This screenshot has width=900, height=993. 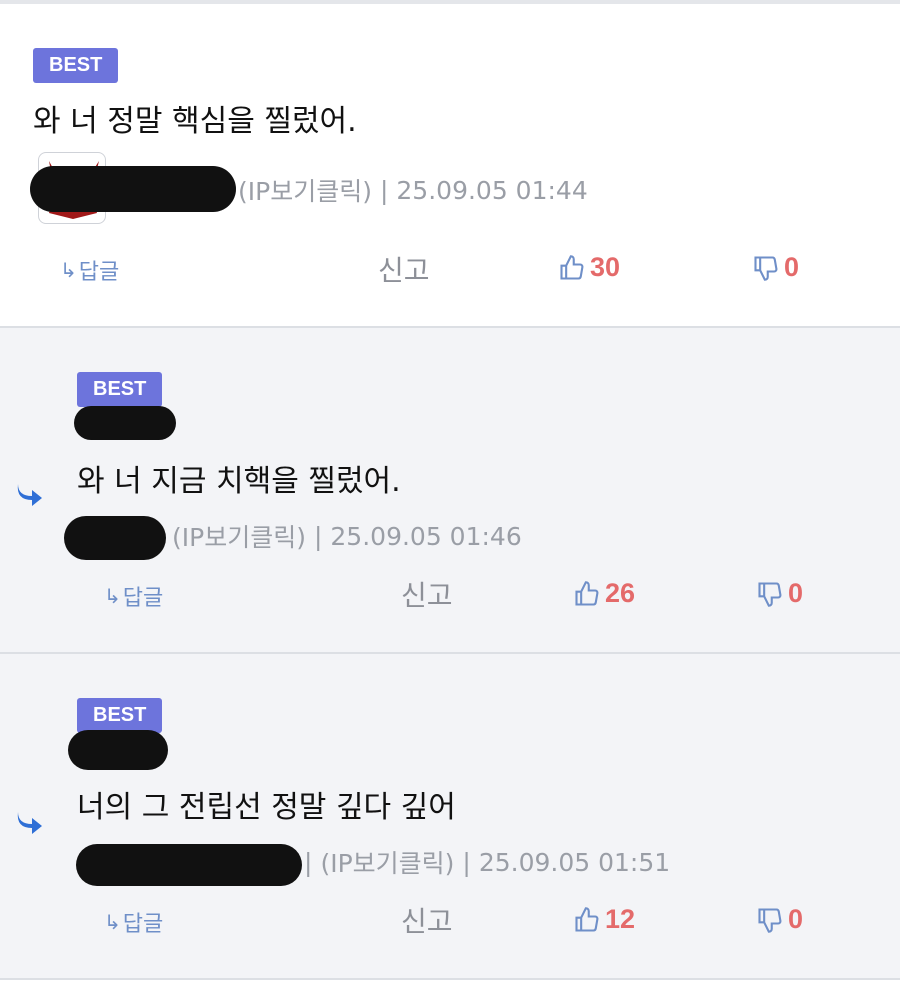 I want to click on like-button: 30, so click(x=589, y=267).